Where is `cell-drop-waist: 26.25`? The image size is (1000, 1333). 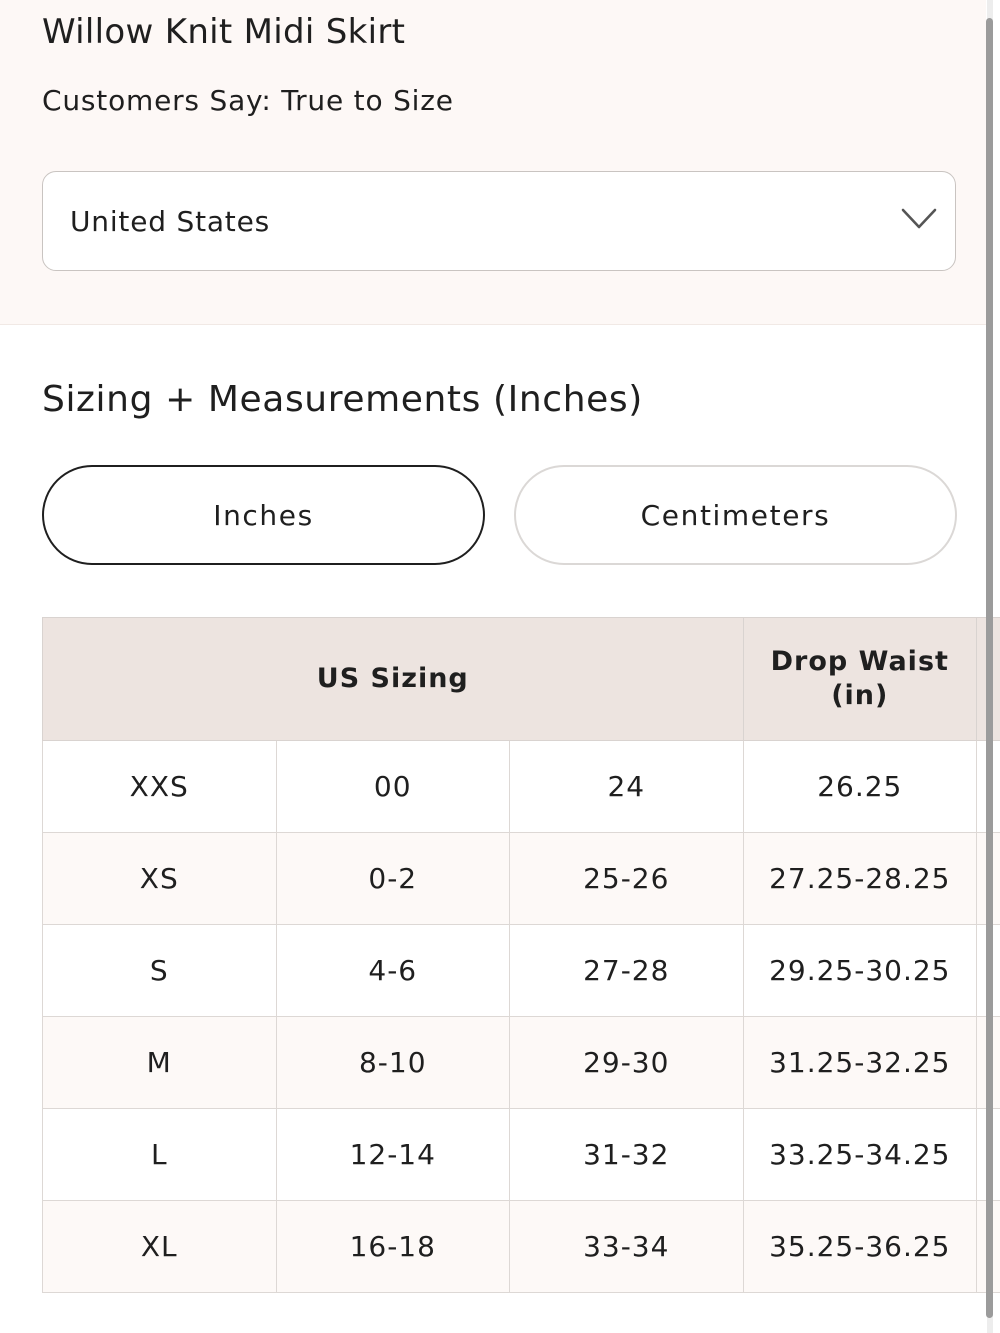 cell-drop-waist: 26.25 is located at coordinates (860, 786).